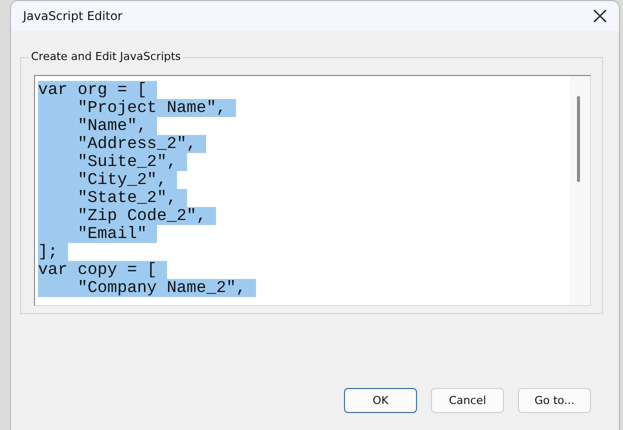 The height and width of the screenshot is (430, 623). What do you see at coordinates (380, 400) in the screenshot?
I see `dialog-button: OK` at bounding box center [380, 400].